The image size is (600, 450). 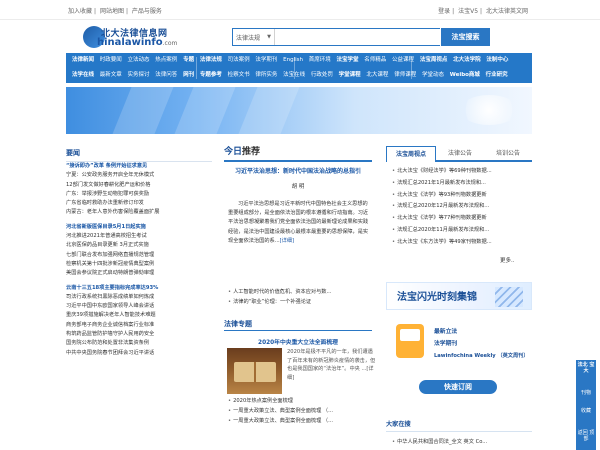 What do you see at coordinates (83, 60) in the screenshot?
I see `nav-item: 法律新闻` at bounding box center [83, 60].